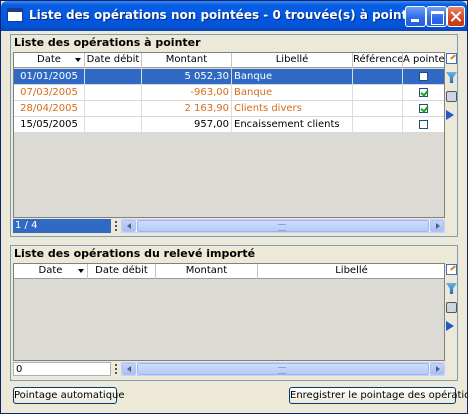  What do you see at coordinates (187, 109) in the screenshot?
I see `cell-montant: 2 163,90` at bounding box center [187, 109].